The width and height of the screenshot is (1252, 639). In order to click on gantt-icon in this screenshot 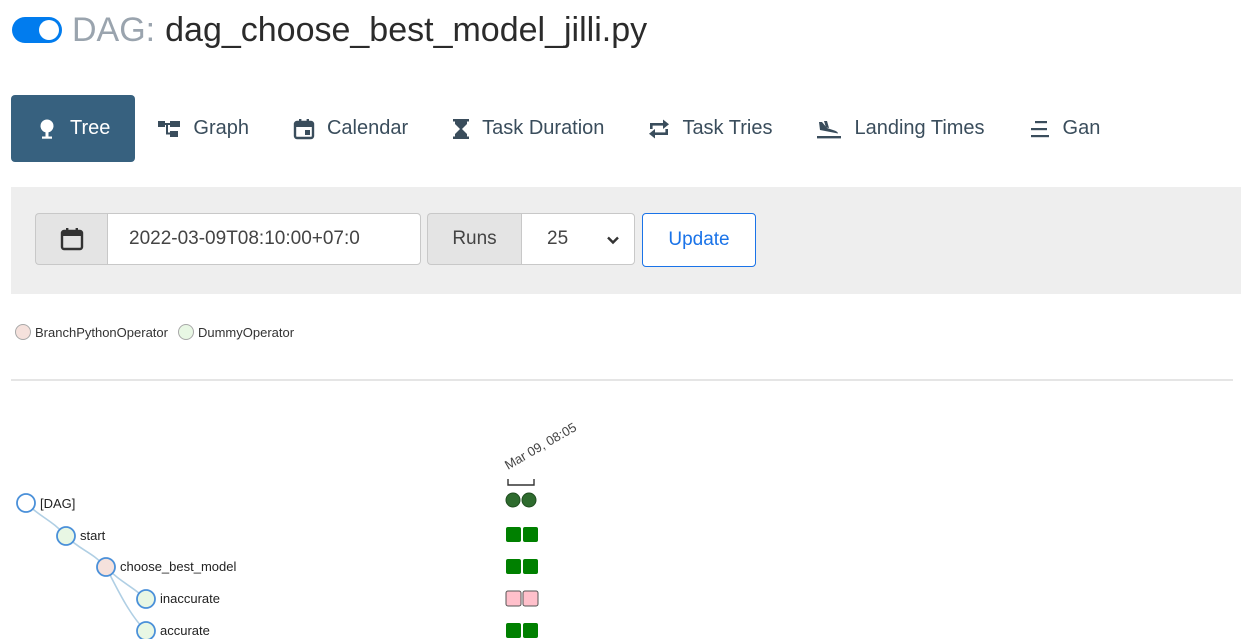, I will do `click(1039, 128)`.